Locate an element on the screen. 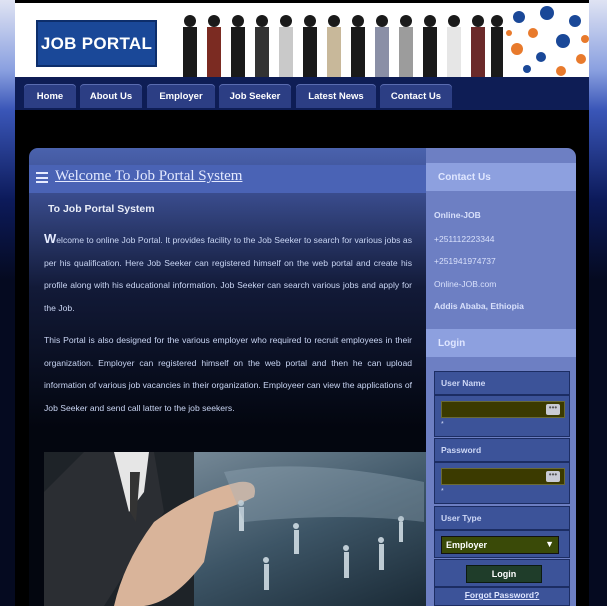  username-input: ••• is located at coordinates (503, 409).